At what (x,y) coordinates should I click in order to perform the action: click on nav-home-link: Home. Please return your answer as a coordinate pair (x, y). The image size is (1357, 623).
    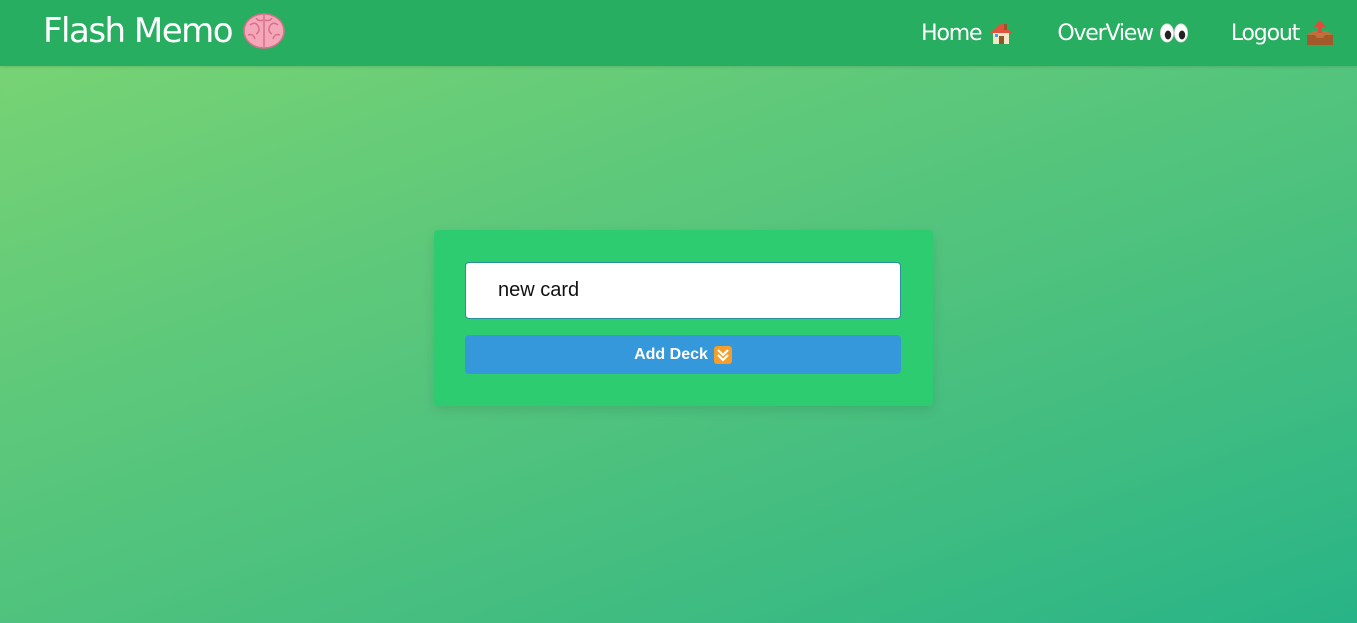
    Looking at the image, I should click on (968, 33).